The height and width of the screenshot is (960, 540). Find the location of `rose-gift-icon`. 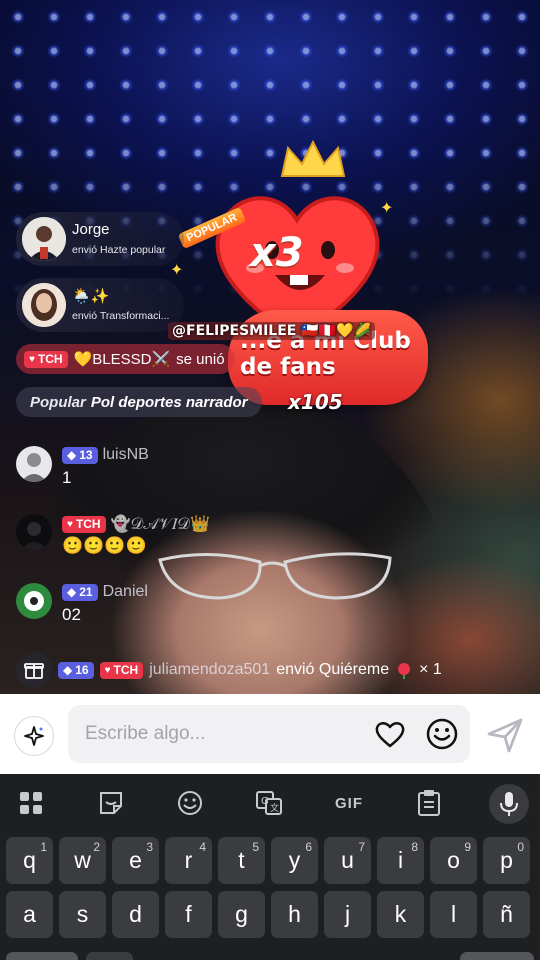

rose-gift-icon is located at coordinates (404, 671).